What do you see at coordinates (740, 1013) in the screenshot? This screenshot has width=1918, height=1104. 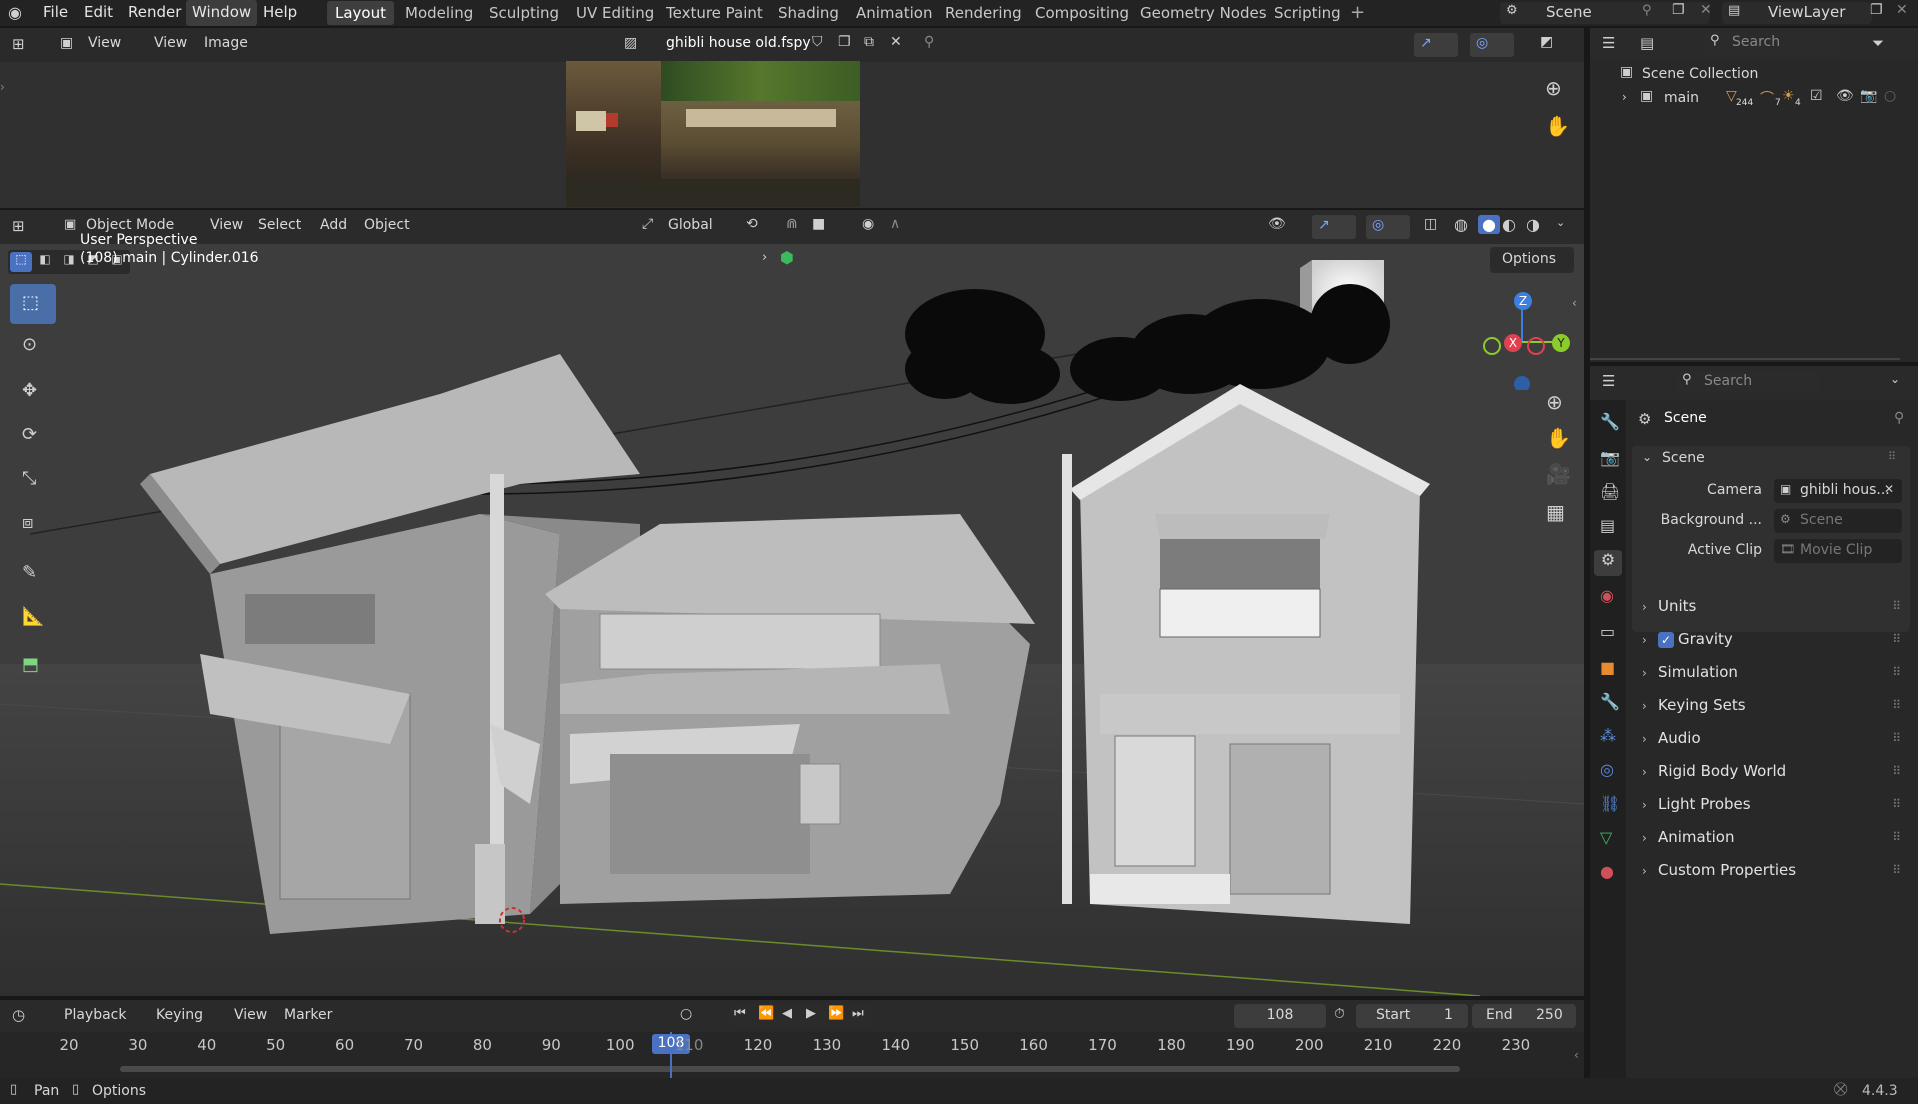 I see `jump-start-icon: ⏮` at bounding box center [740, 1013].